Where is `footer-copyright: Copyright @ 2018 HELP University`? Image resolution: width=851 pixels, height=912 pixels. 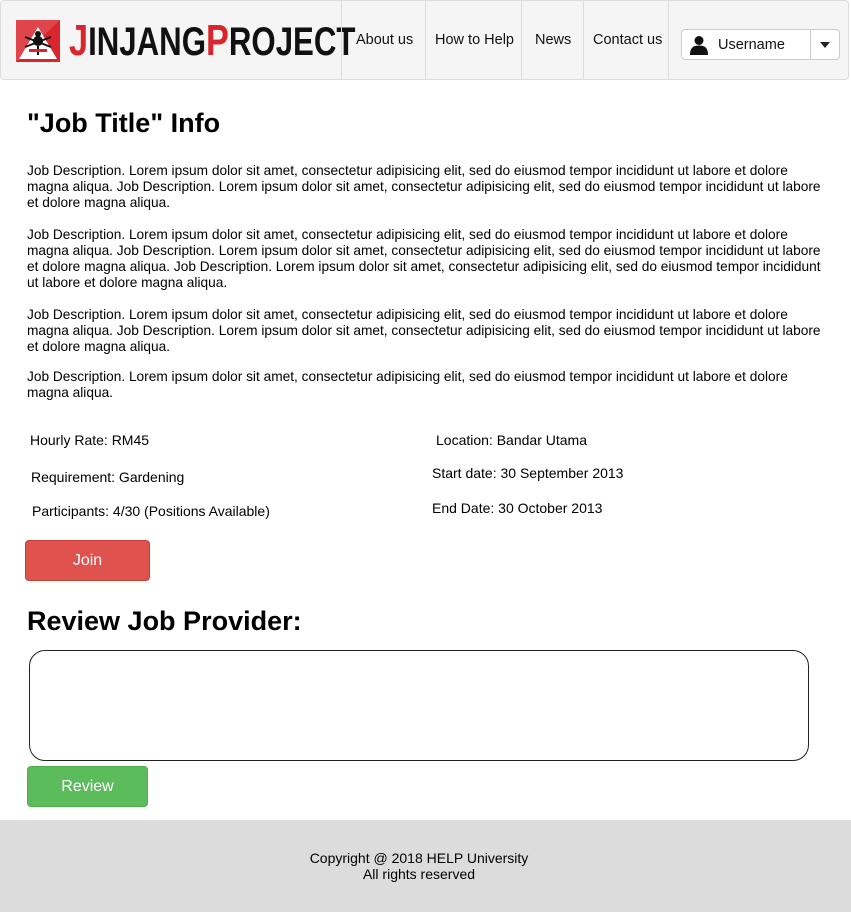 footer-copyright: Copyright @ 2018 HELP University is located at coordinates (419, 858).